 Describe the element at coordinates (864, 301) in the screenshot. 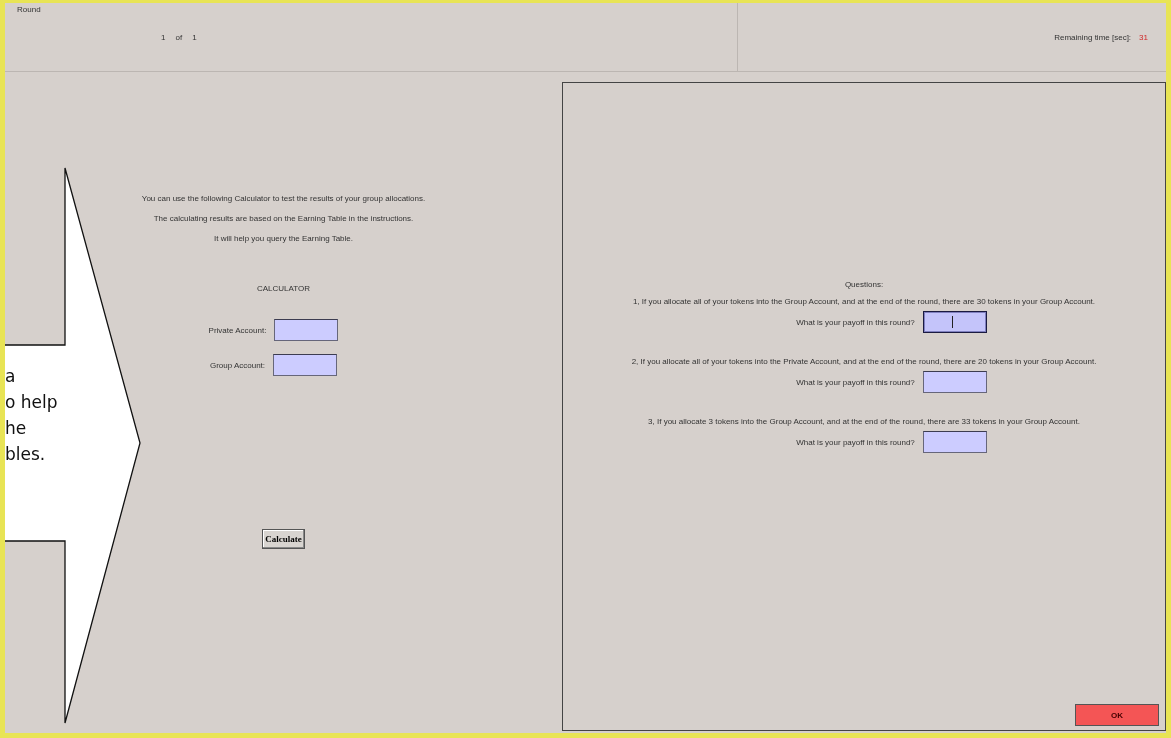

I see `question-text: 1, If you allocate all of your tokens into the Group Account, and at the end of the round, there are 30 tokens in your Group Account.` at that location.